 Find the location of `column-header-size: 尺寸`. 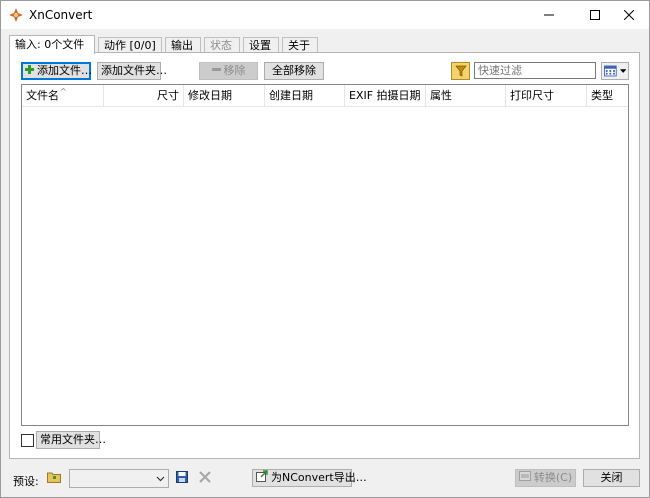

column-header-size: 尺寸 is located at coordinates (144, 96).